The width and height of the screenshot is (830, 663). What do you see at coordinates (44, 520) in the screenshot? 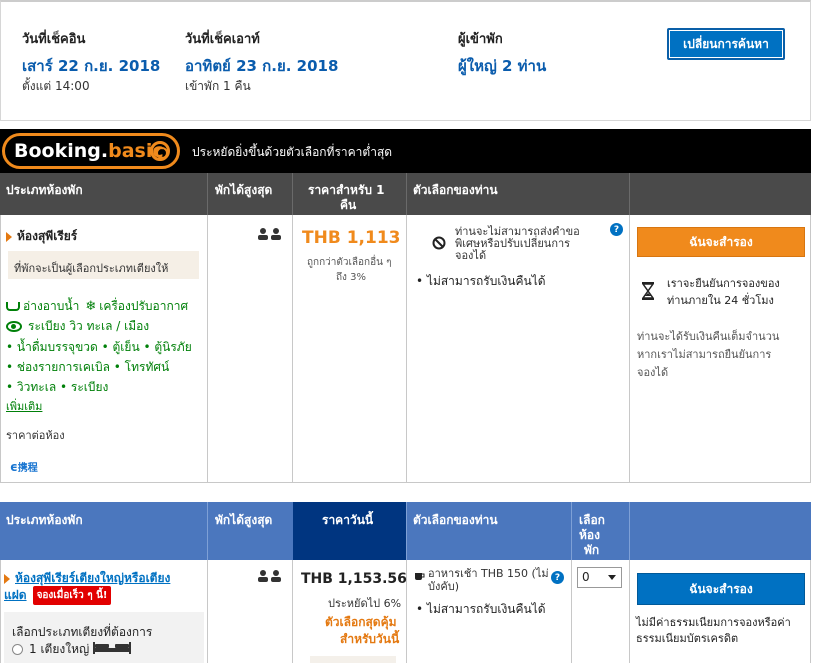
I see `header2-room-type: ประเภทห้องพัก` at bounding box center [44, 520].